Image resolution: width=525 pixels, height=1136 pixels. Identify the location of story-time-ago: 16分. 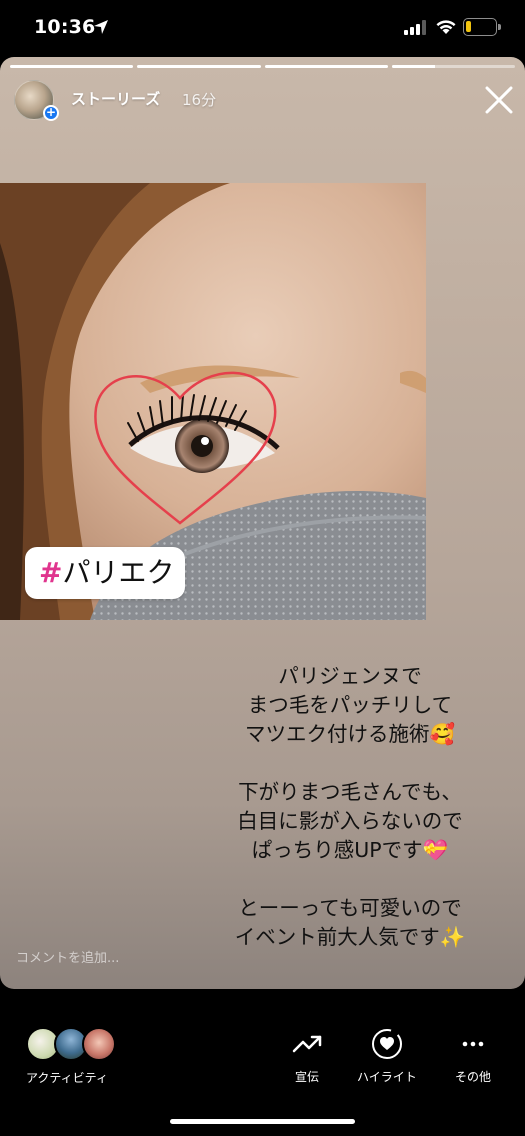
(199, 100).